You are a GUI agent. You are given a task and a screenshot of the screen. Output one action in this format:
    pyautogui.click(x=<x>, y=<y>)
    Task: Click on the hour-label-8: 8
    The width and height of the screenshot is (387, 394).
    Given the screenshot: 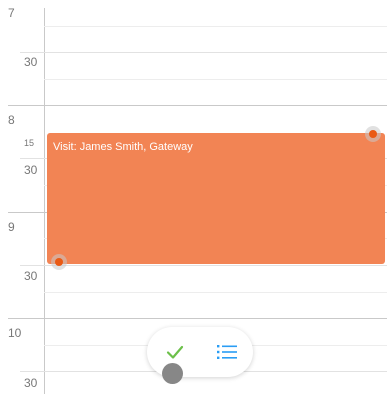 What is the action you would take?
    pyautogui.click(x=11, y=120)
    